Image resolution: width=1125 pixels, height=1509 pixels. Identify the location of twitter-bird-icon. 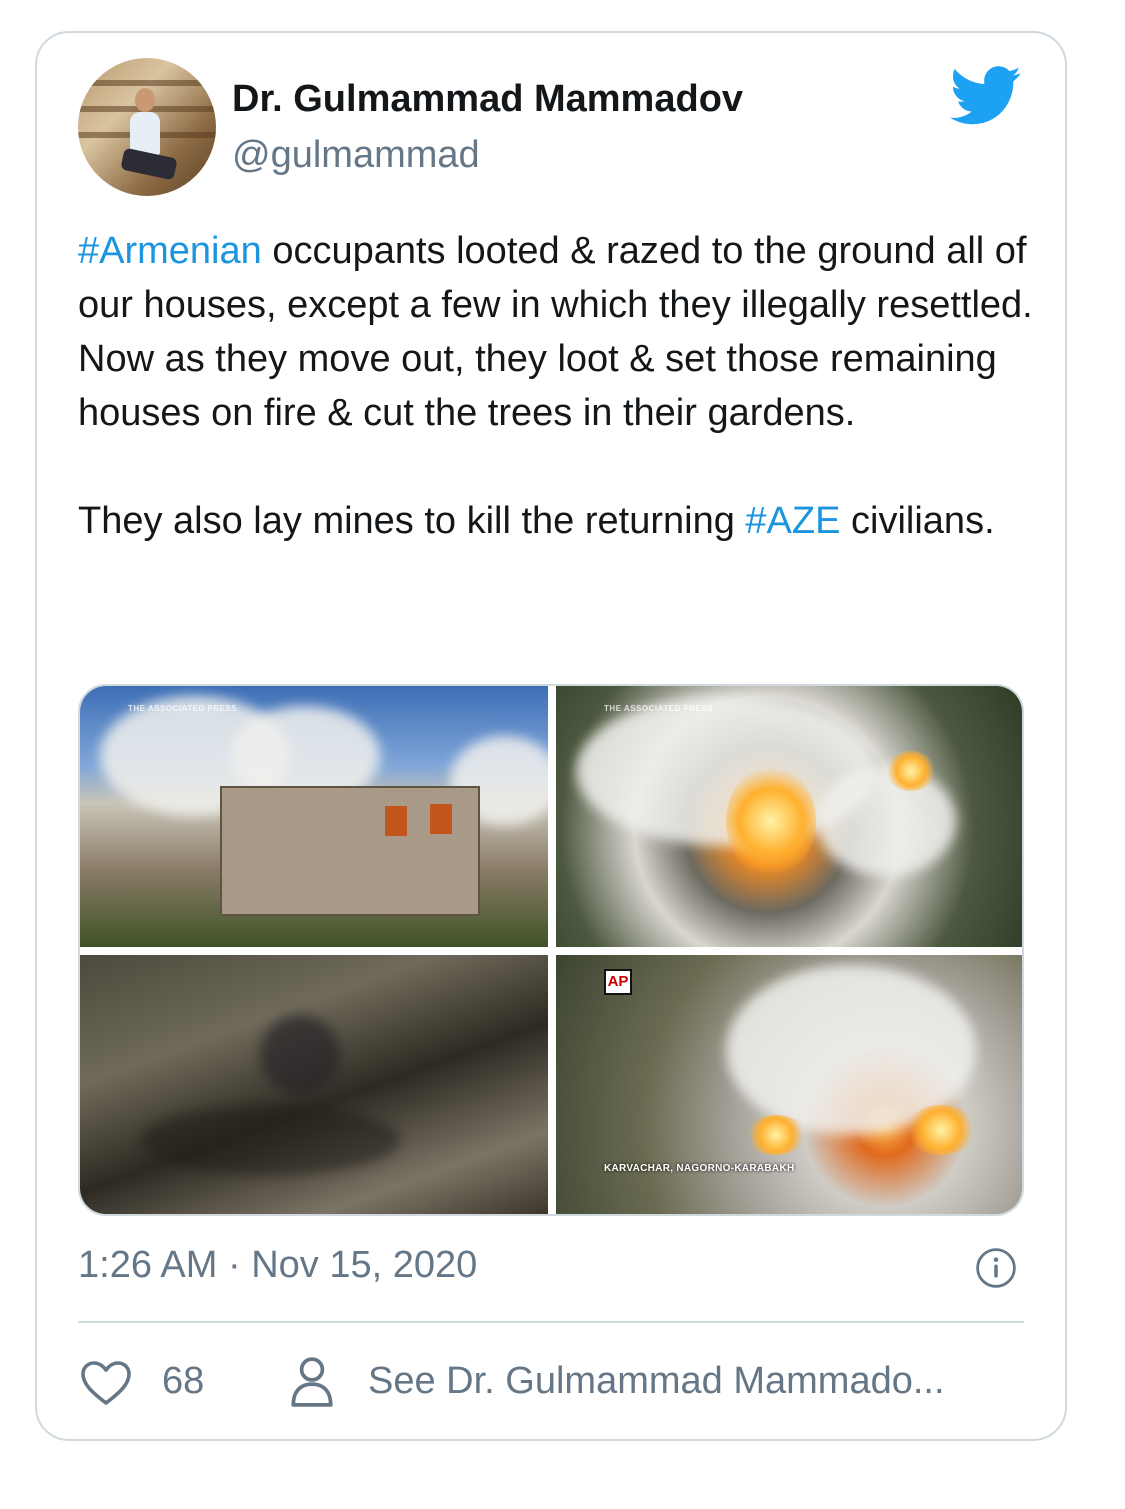
(986, 96).